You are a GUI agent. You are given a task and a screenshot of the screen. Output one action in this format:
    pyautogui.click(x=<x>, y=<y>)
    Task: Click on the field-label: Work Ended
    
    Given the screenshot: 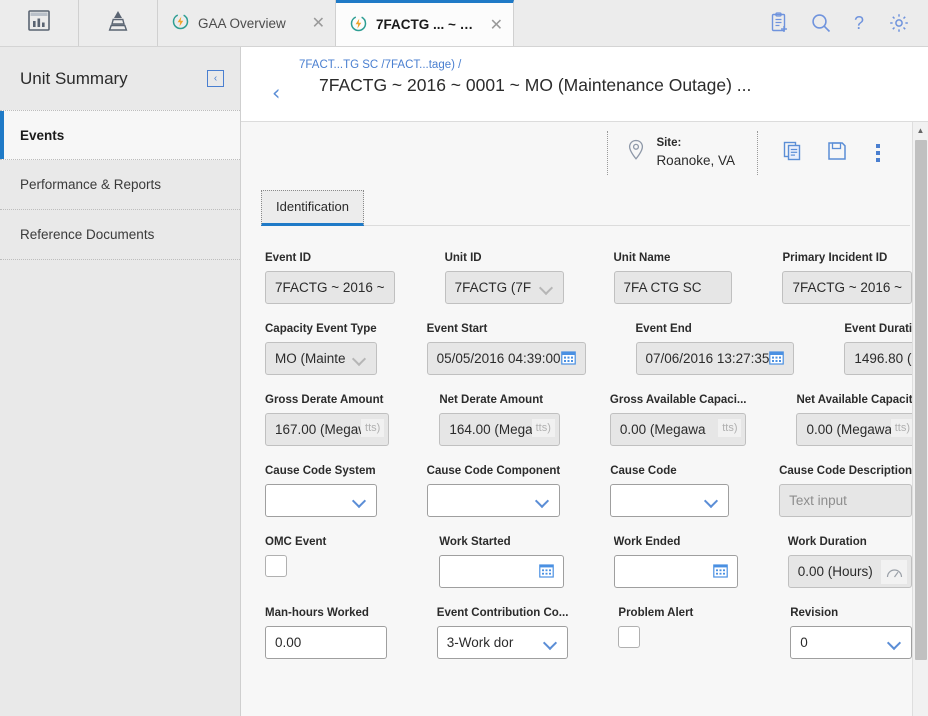 What is the action you would take?
    pyautogui.click(x=647, y=542)
    